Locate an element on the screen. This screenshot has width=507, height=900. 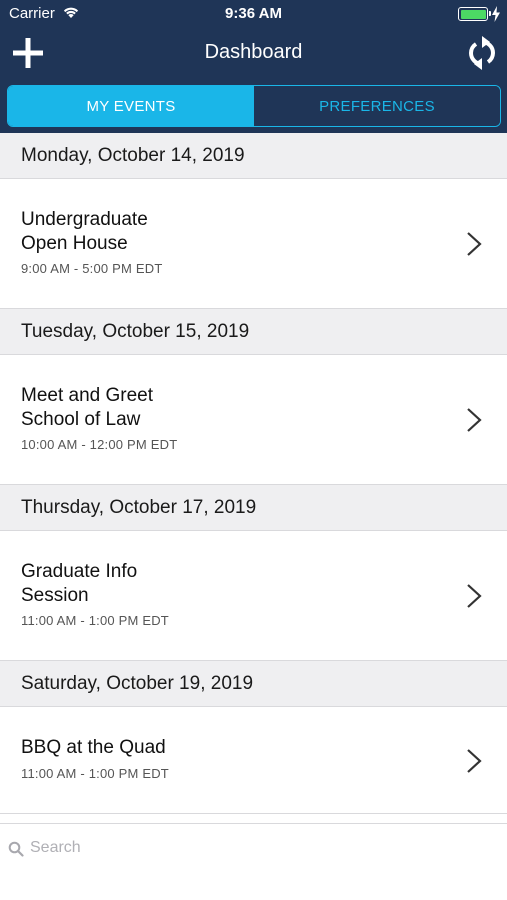
date-section-header: Monday, October 14, 2019 is located at coordinates (253, 156).